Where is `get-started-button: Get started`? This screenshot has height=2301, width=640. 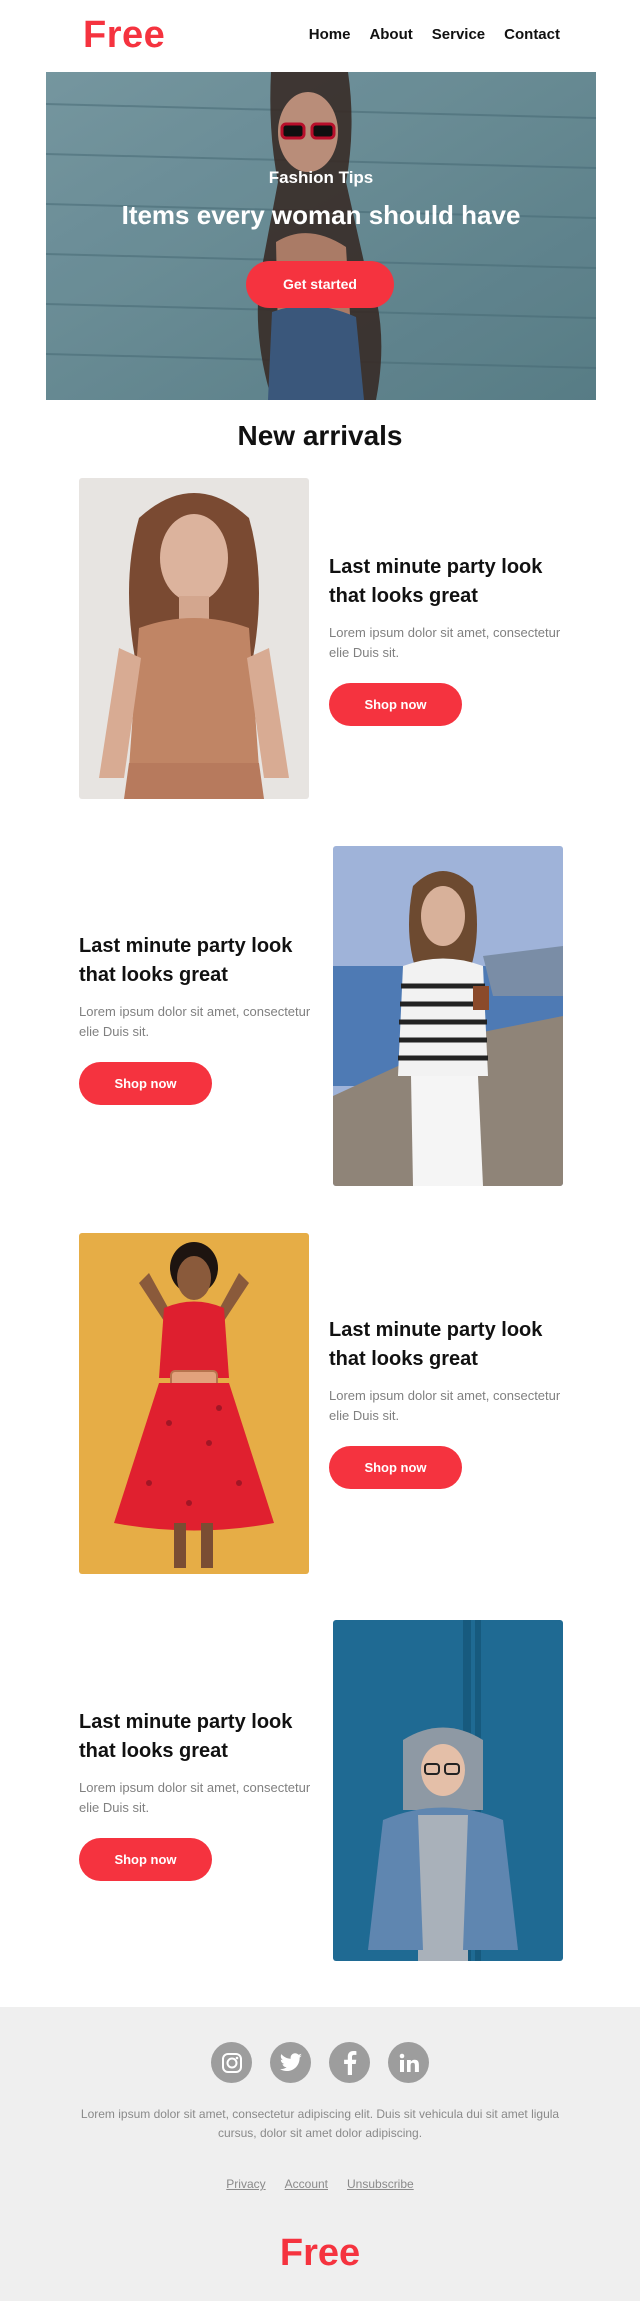
get-started-button: Get started is located at coordinates (320, 284).